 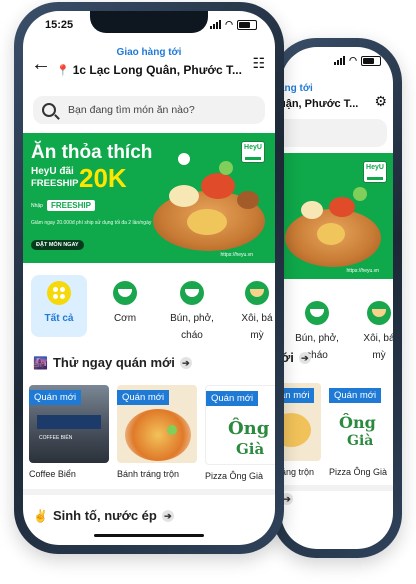 I want to click on back-status-bar: ◠, so click(x=337, y=61).